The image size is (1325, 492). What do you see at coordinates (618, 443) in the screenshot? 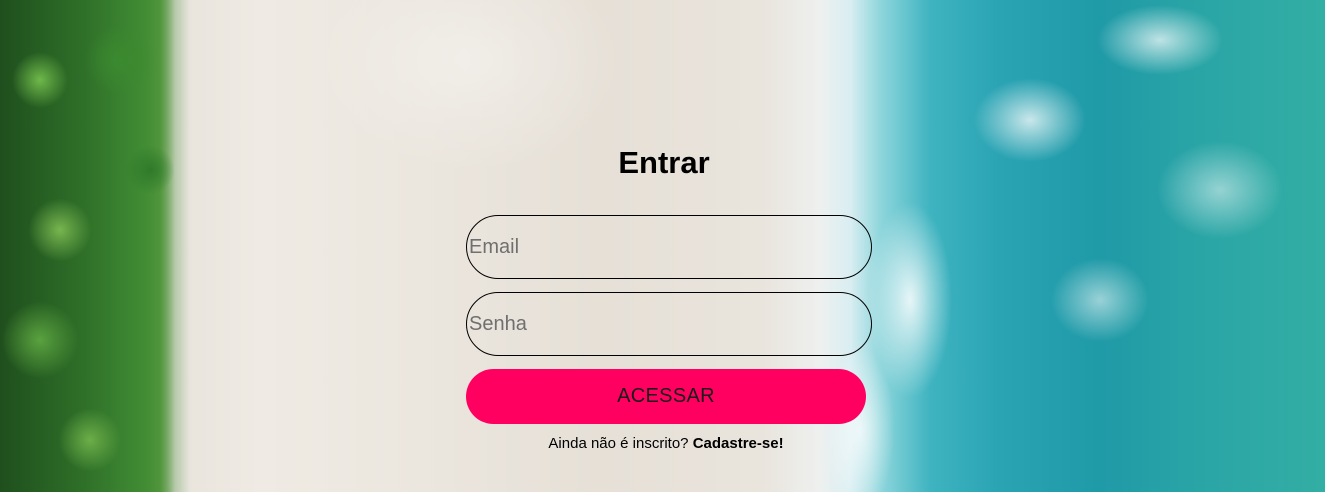
I see `signup-text: Ainda não é inscrito?` at bounding box center [618, 443].